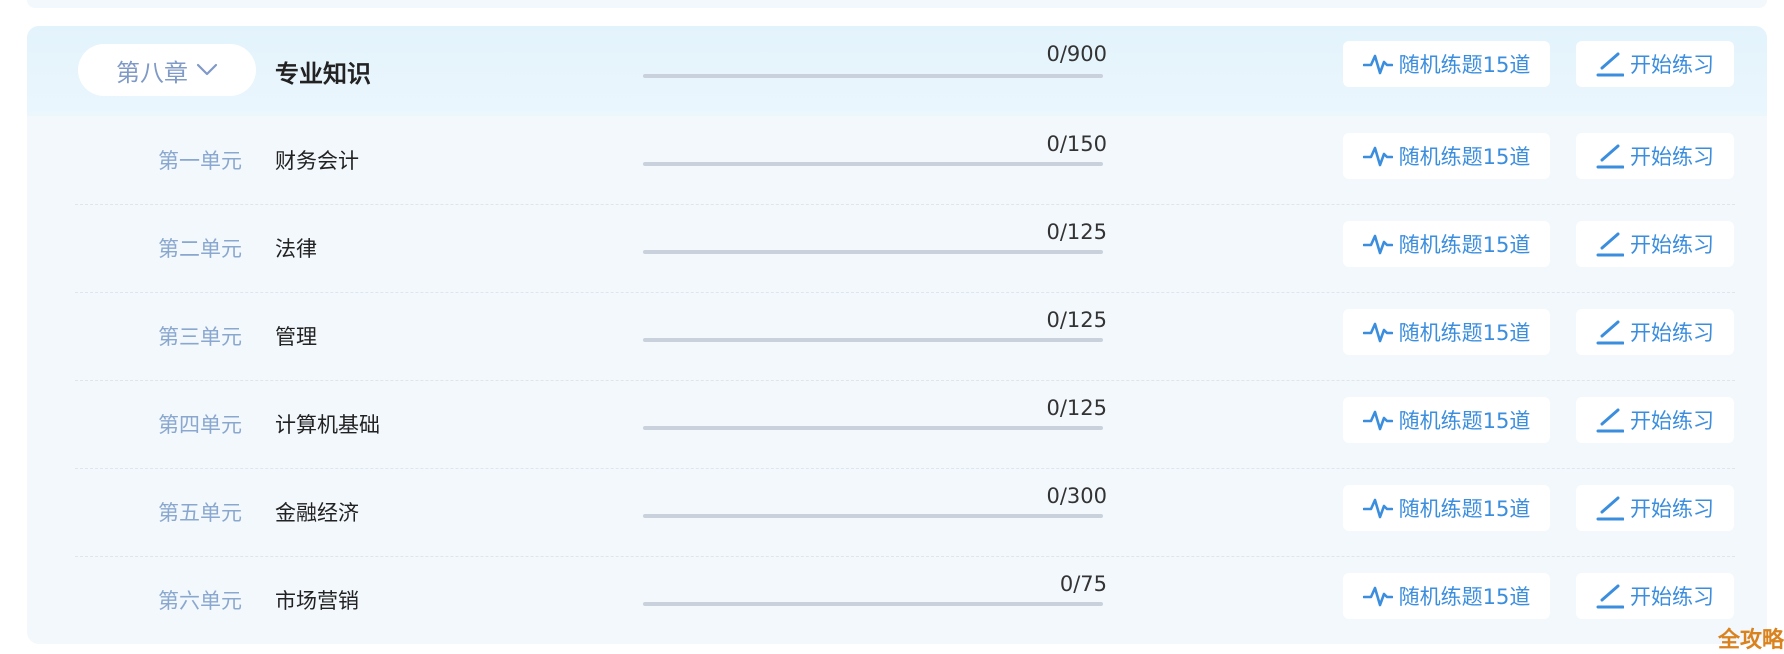 The height and width of the screenshot is (654, 1784). Describe the element at coordinates (200, 249) in the screenshot. I see `unit-label: 第二单元` at that location.